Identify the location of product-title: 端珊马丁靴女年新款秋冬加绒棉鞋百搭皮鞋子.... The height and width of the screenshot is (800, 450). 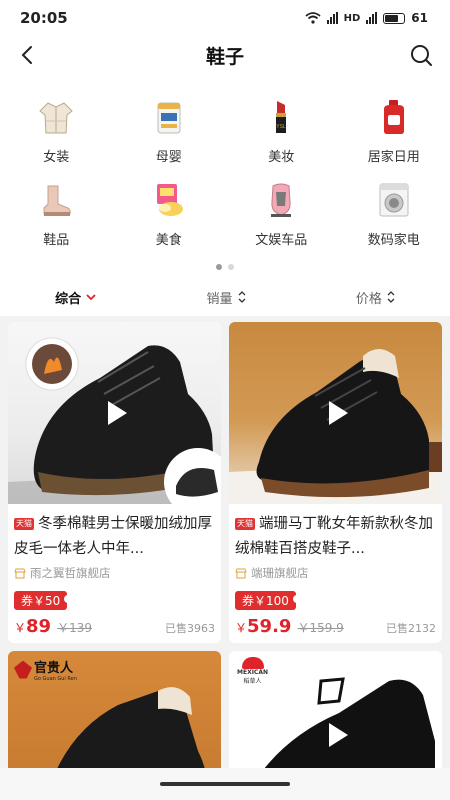
(334, 536).